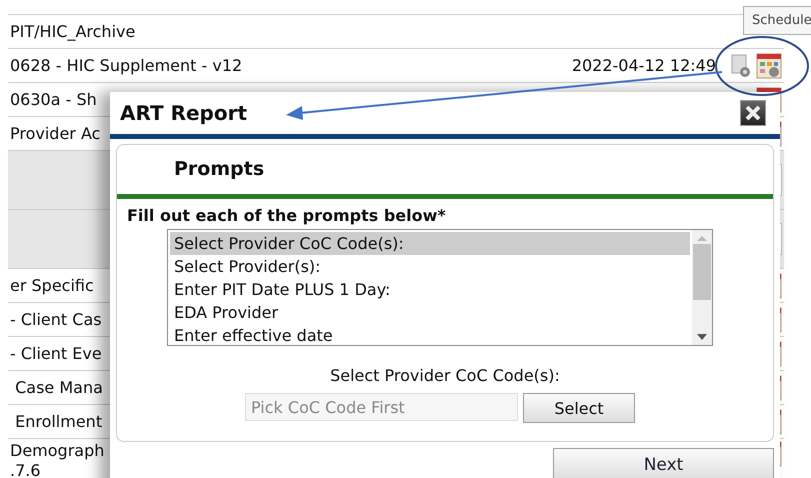 The image size is (811, 478). I want to click on field-label: Select Provider CoC Code(s):, so click(445, 375).